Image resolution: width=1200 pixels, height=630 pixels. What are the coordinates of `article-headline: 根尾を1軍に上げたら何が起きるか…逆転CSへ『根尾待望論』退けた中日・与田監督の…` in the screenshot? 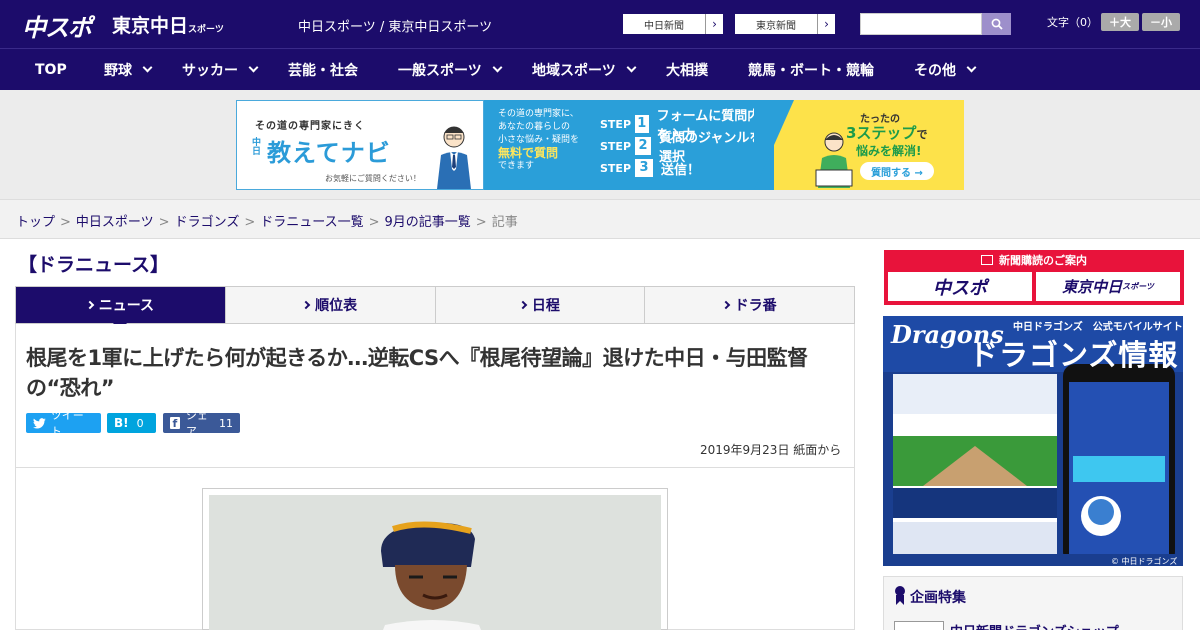 It's located at (417, 373).